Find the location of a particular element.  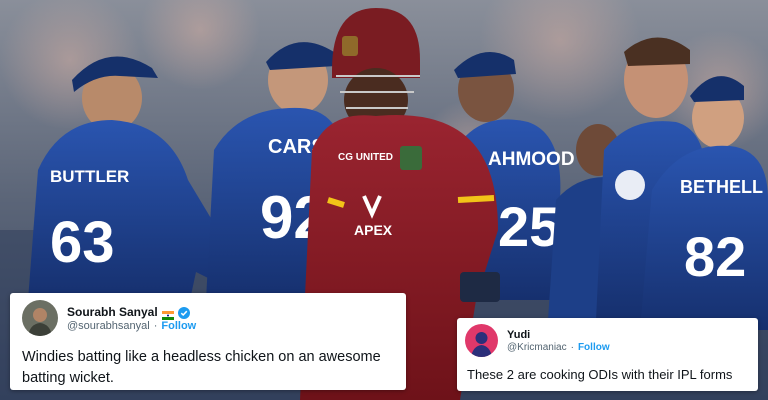

fielder-number-mahmood: 25 is located at coordinates (529, 226).